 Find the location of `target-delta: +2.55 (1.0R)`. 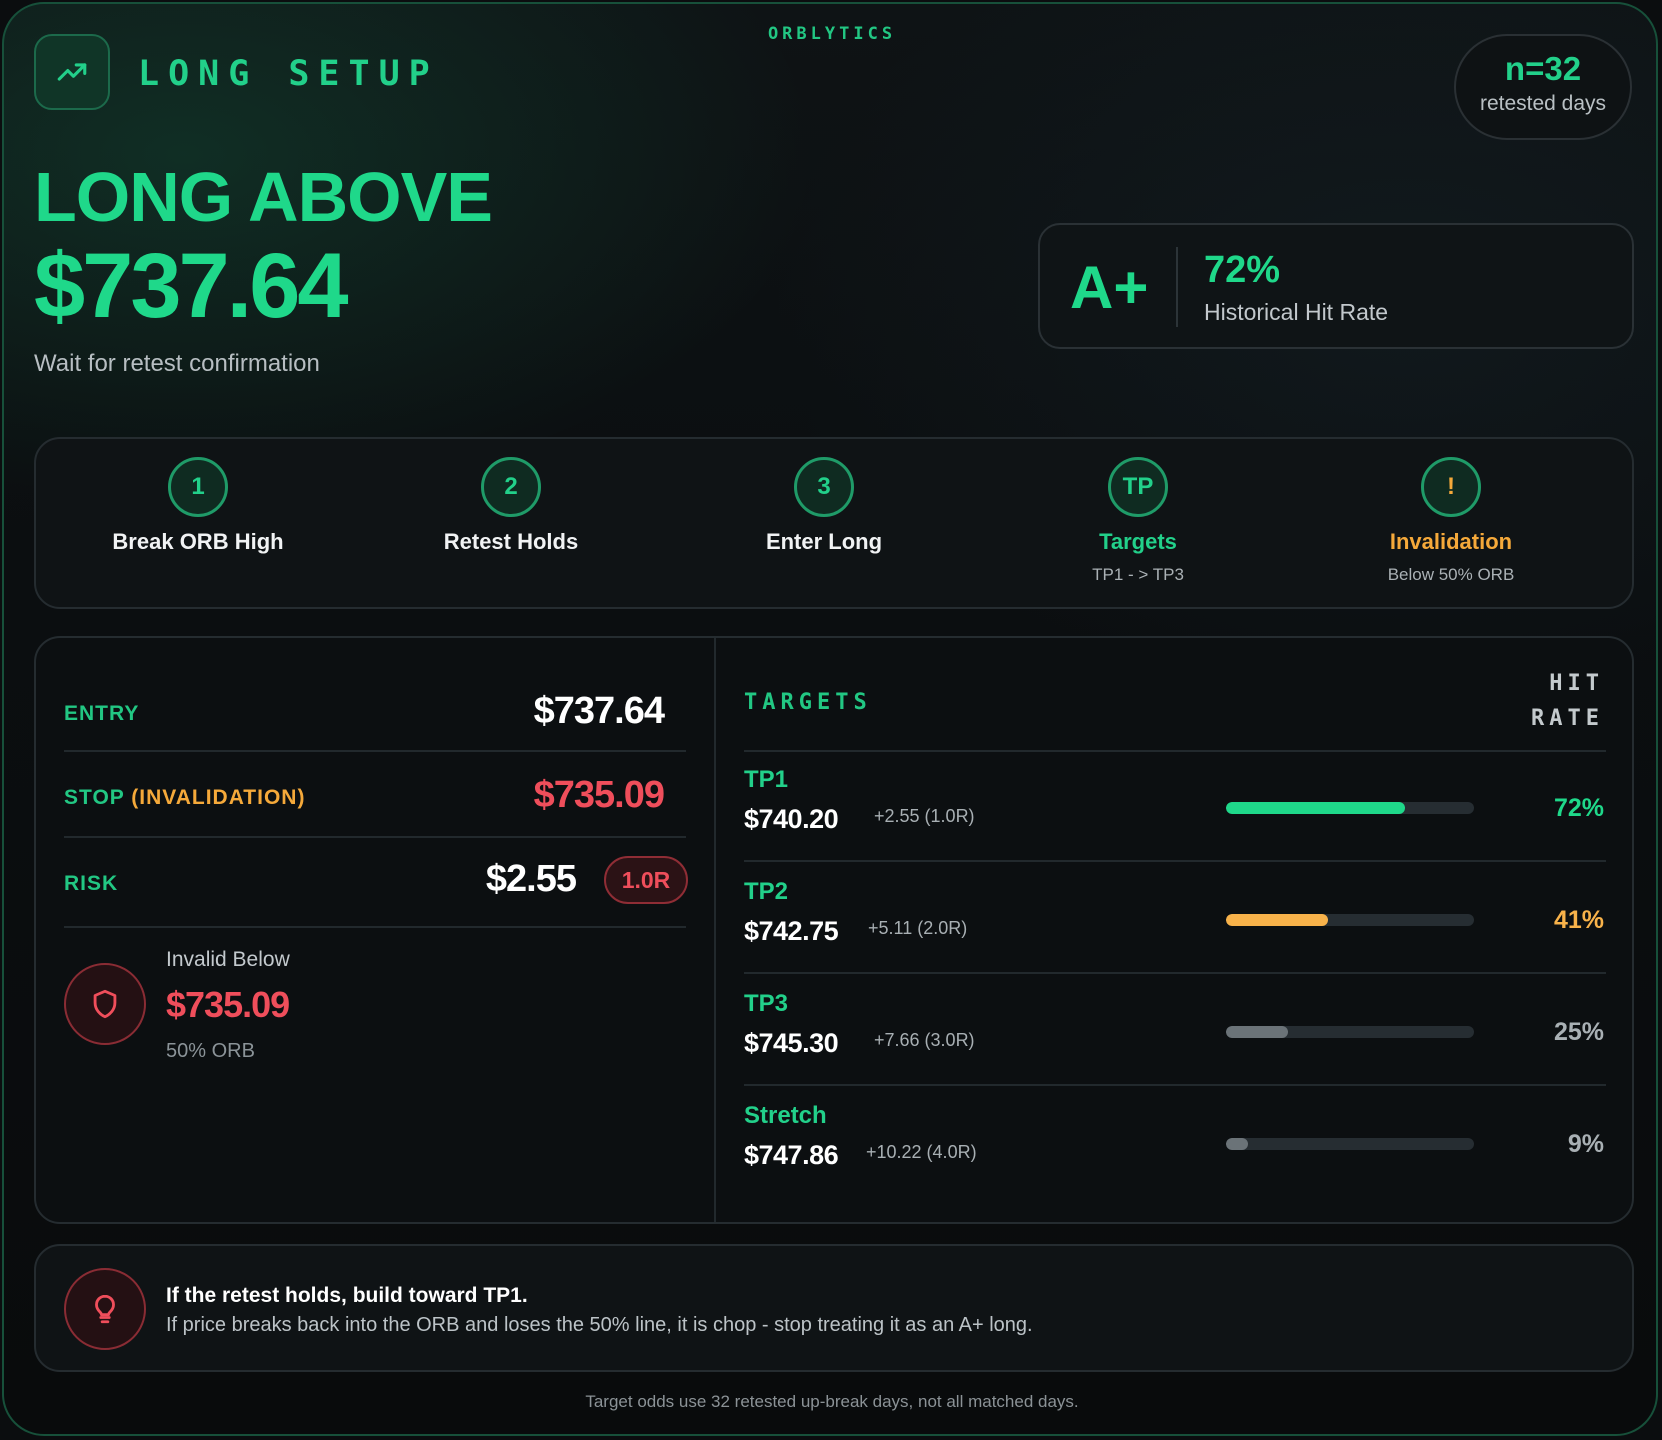

target-delta: +2.55 (1.0R) is located at coordinates (924, 816).